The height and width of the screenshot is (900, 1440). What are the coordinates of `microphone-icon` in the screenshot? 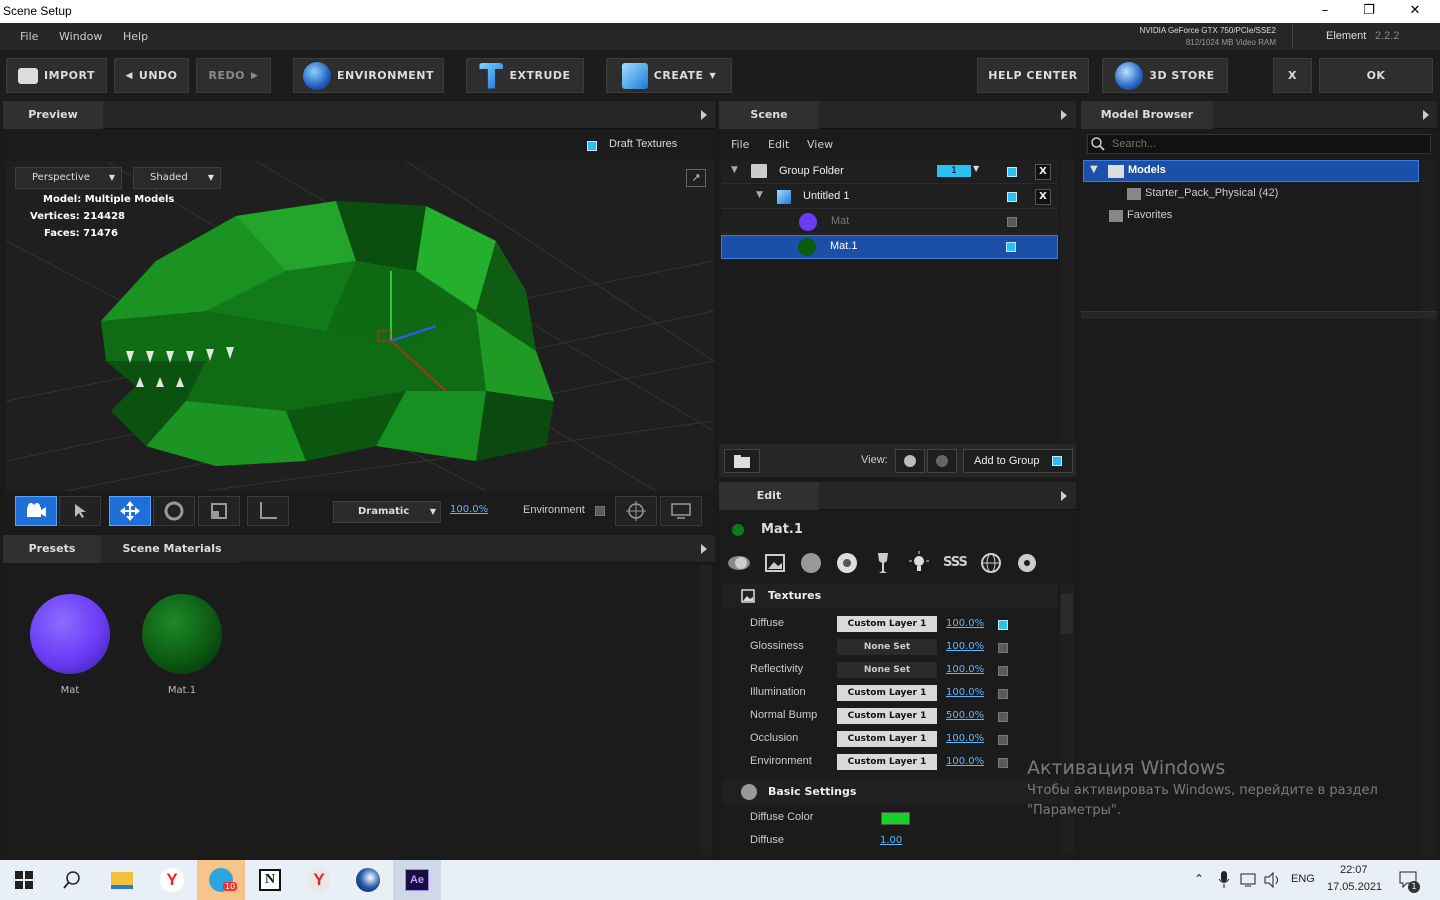 It's located at (1224, 880).